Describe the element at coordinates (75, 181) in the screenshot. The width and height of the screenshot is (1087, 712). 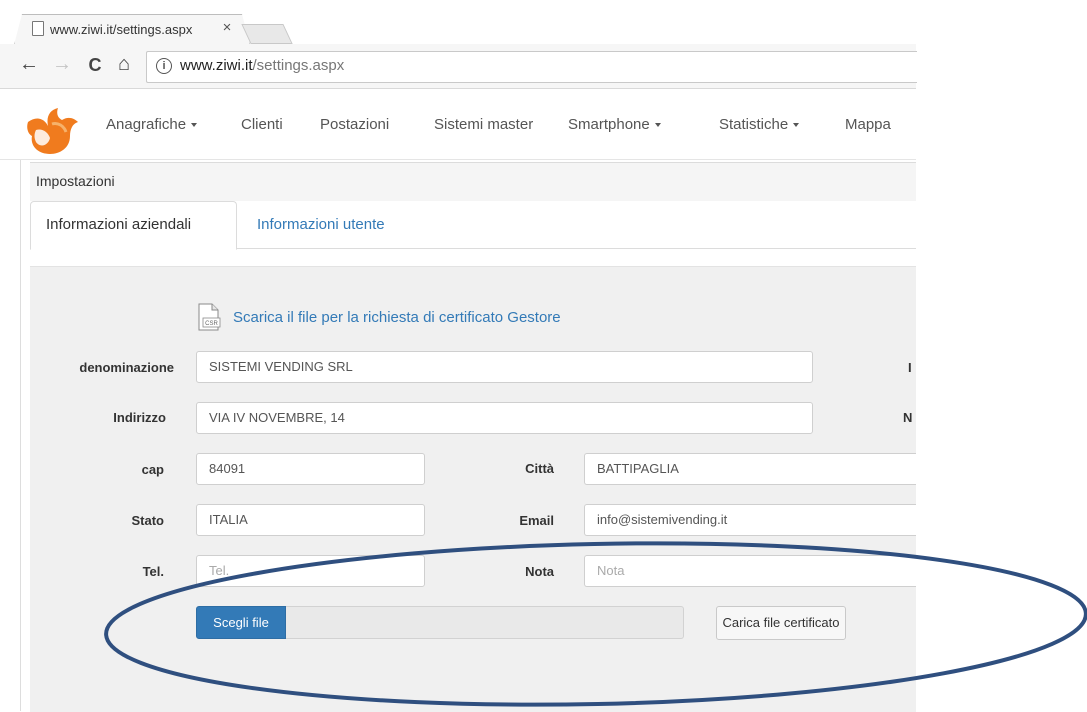
I see `panel-title: Impostazioni` at that location.